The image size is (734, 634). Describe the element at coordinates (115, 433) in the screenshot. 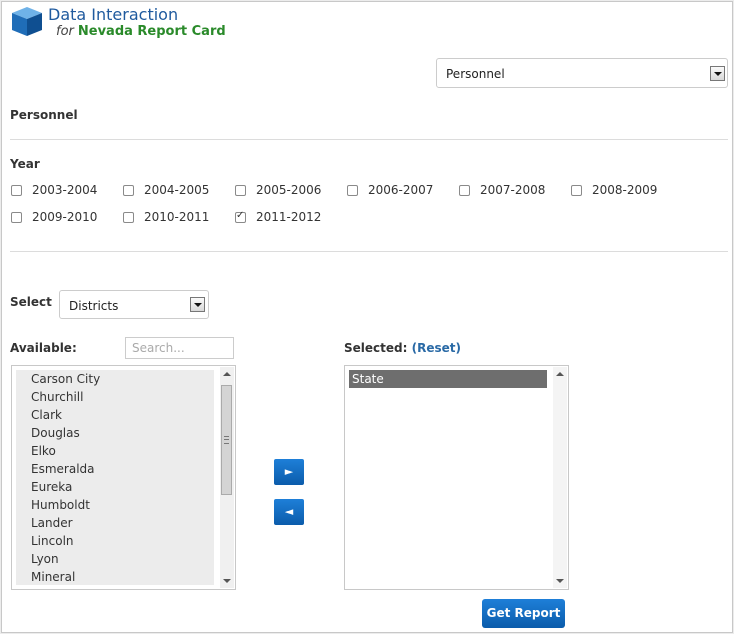

I see `list-item: Douglas` at that location.